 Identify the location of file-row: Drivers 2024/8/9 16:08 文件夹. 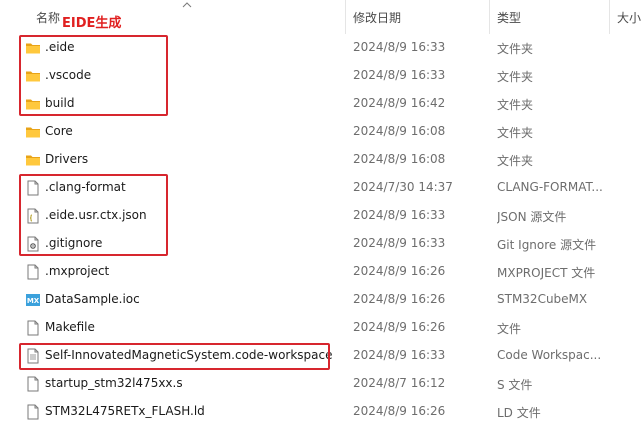
(320, 160).